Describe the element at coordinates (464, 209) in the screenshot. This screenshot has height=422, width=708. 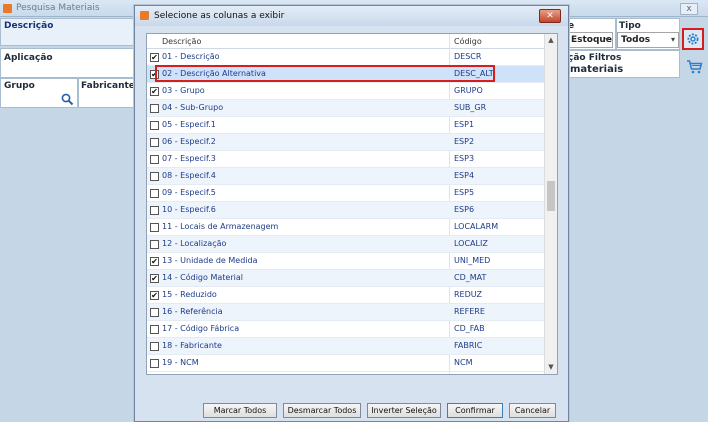
I see `row-code: ESP6` at that location.